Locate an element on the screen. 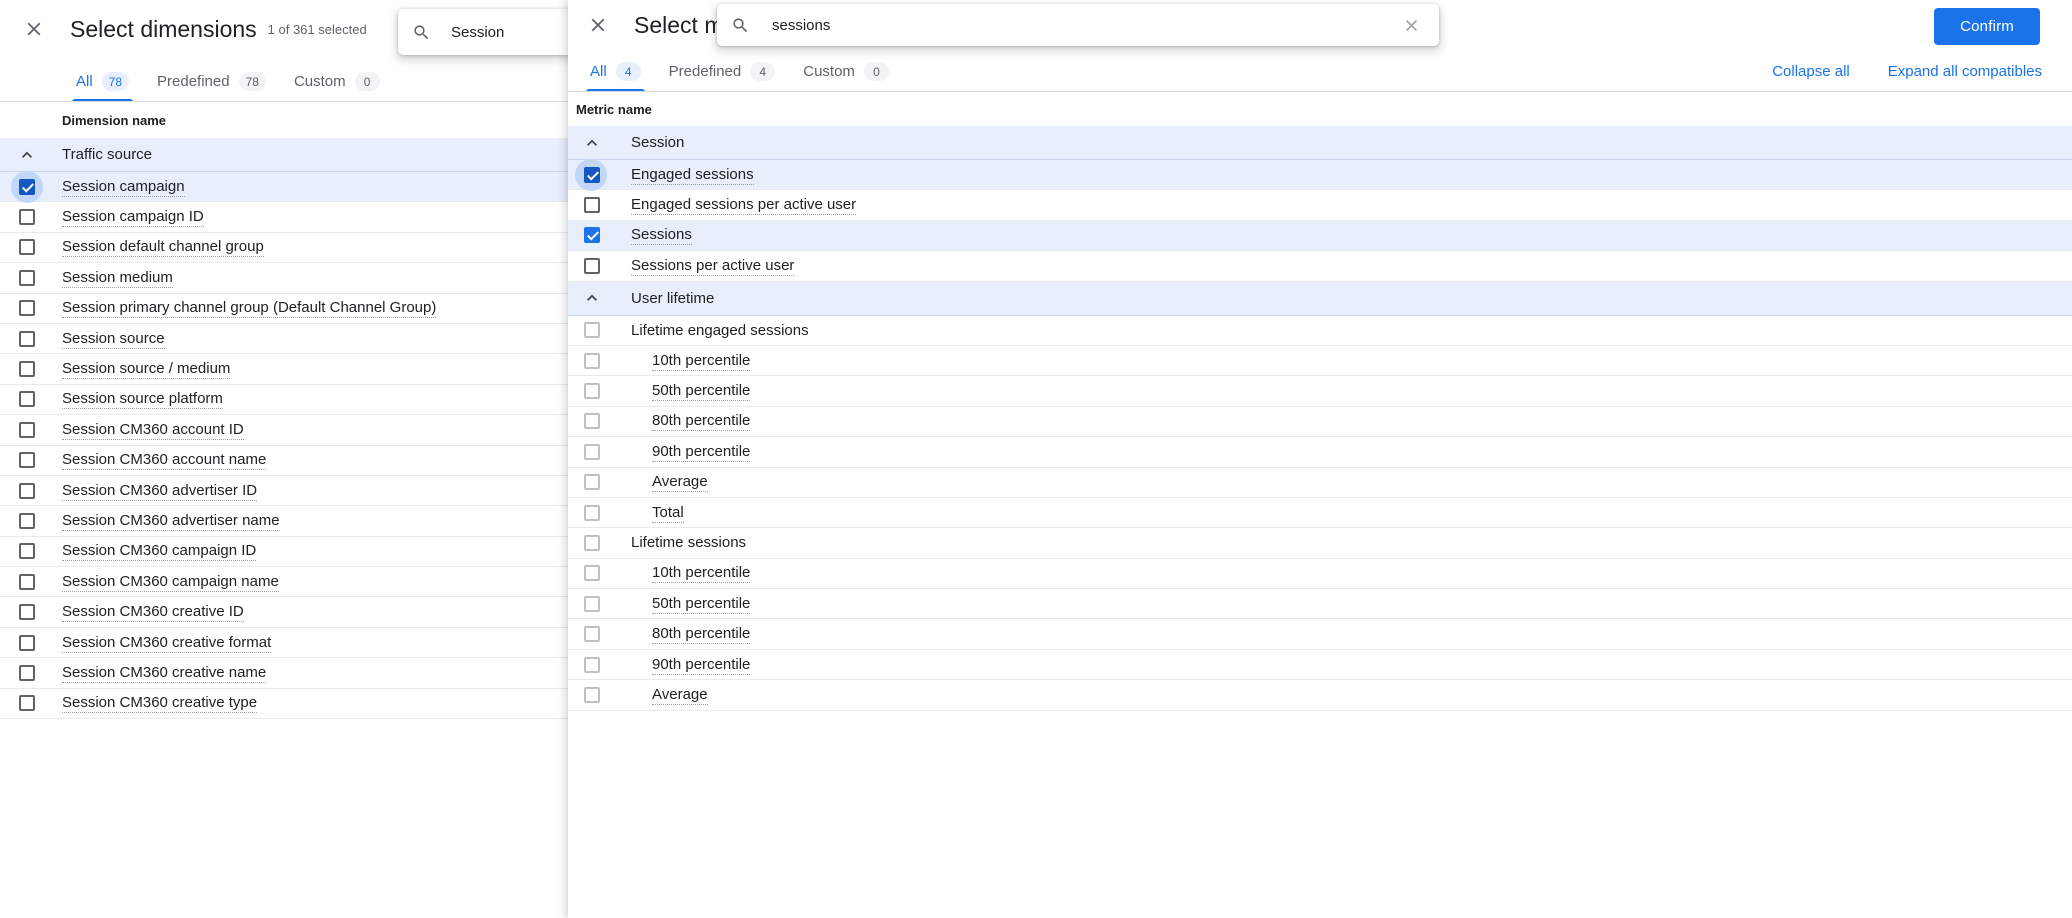  metric-list-item: 50th percentile is located at coordinates (1320, 391).